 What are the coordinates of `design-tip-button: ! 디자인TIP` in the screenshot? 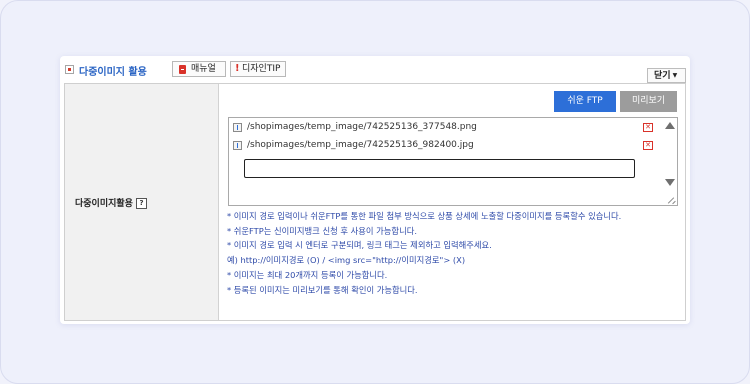 It's located at (258, 69).